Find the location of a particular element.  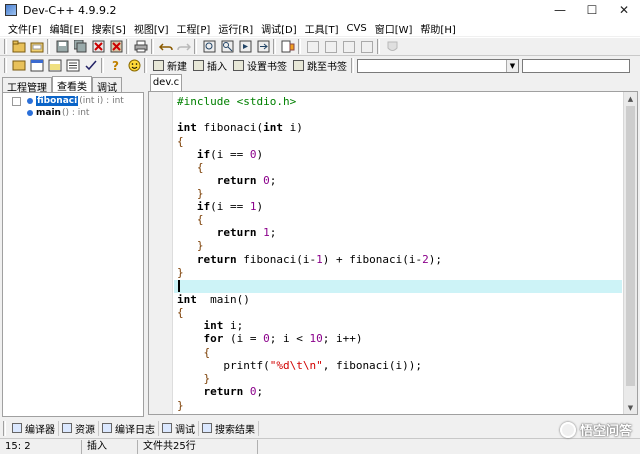

code-line: printf("%d\t\n", fibonaci(i)); is located at coordinates (300, 365).